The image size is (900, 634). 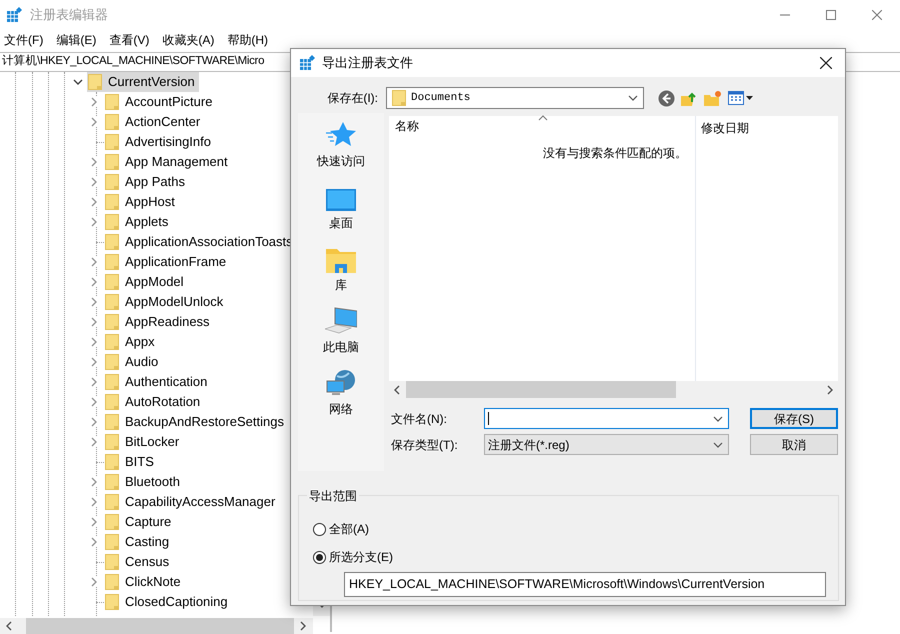 I want to click on star-icon, so click(x=341, y=135).